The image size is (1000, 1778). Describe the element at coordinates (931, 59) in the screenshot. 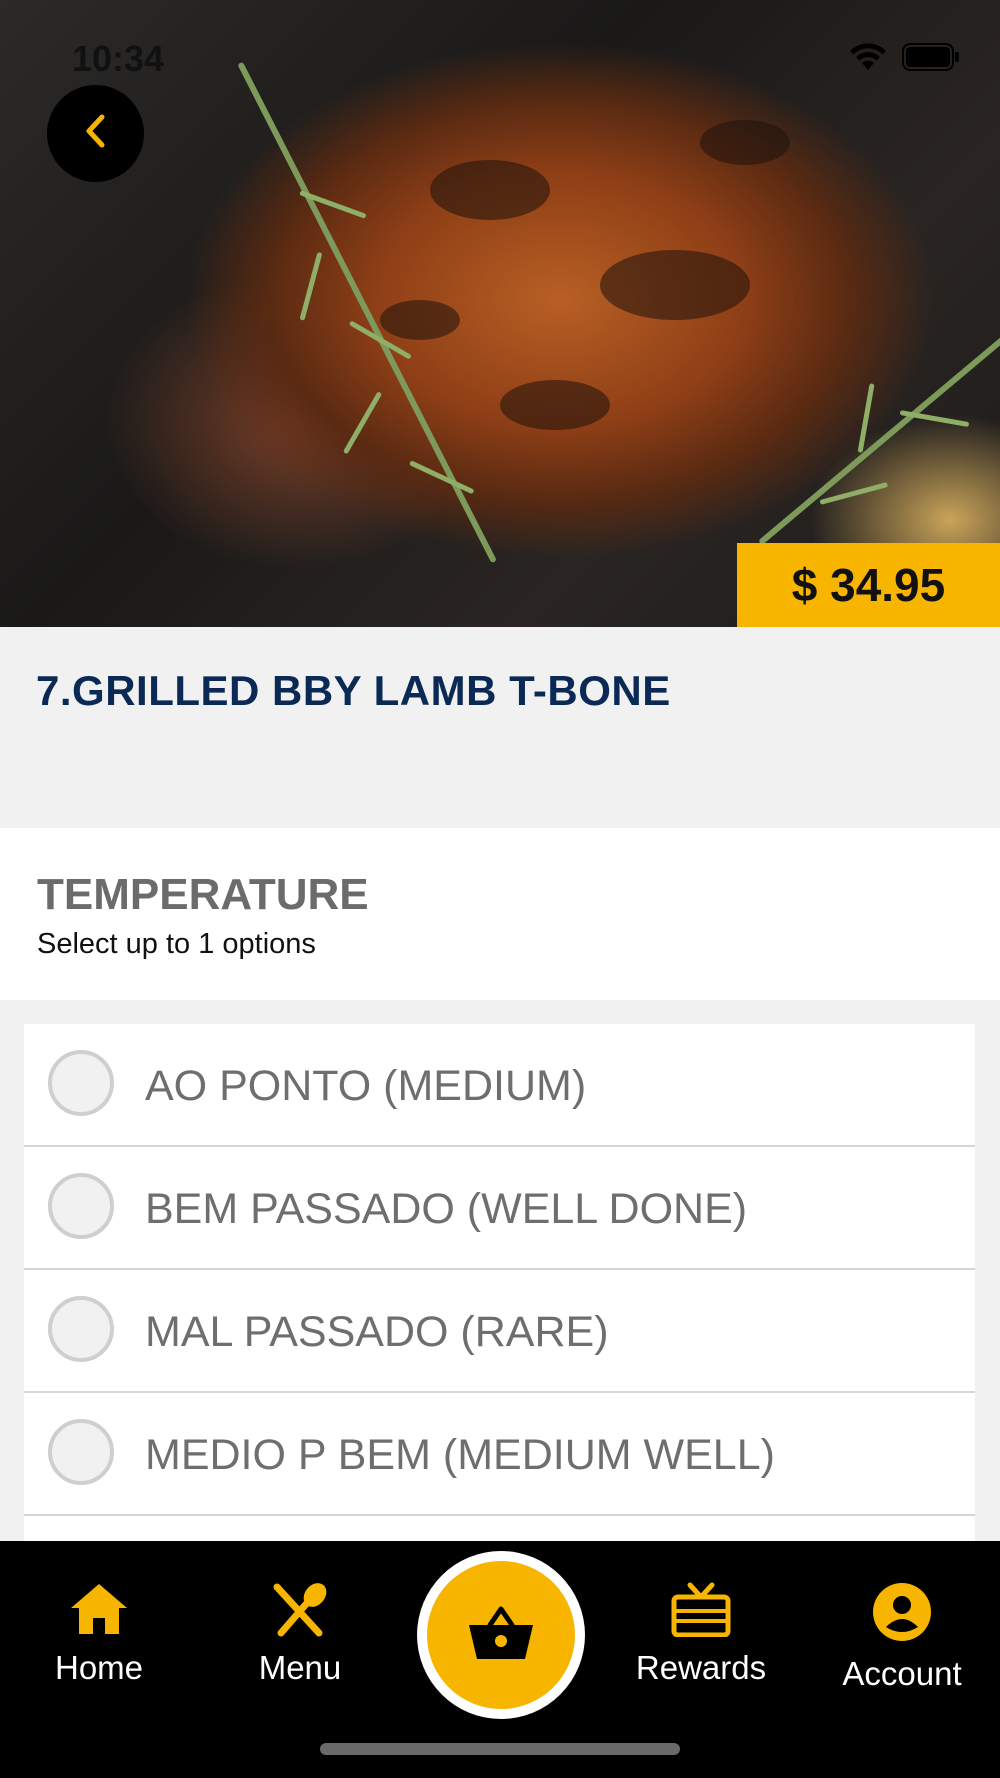

I see `battery-icon` at that location.